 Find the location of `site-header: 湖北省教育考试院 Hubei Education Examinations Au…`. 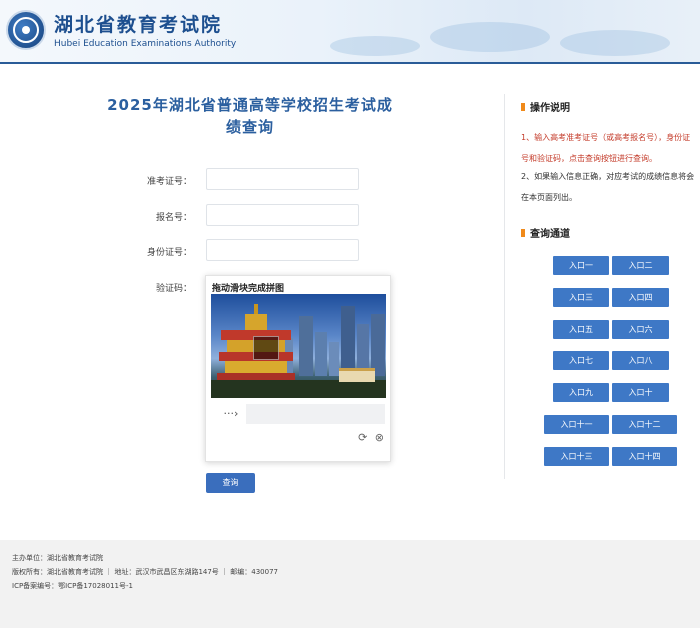

site-header: 湖北省教育考试院 Hubei Education Examinations Au… is located at coordinates (350, 32).